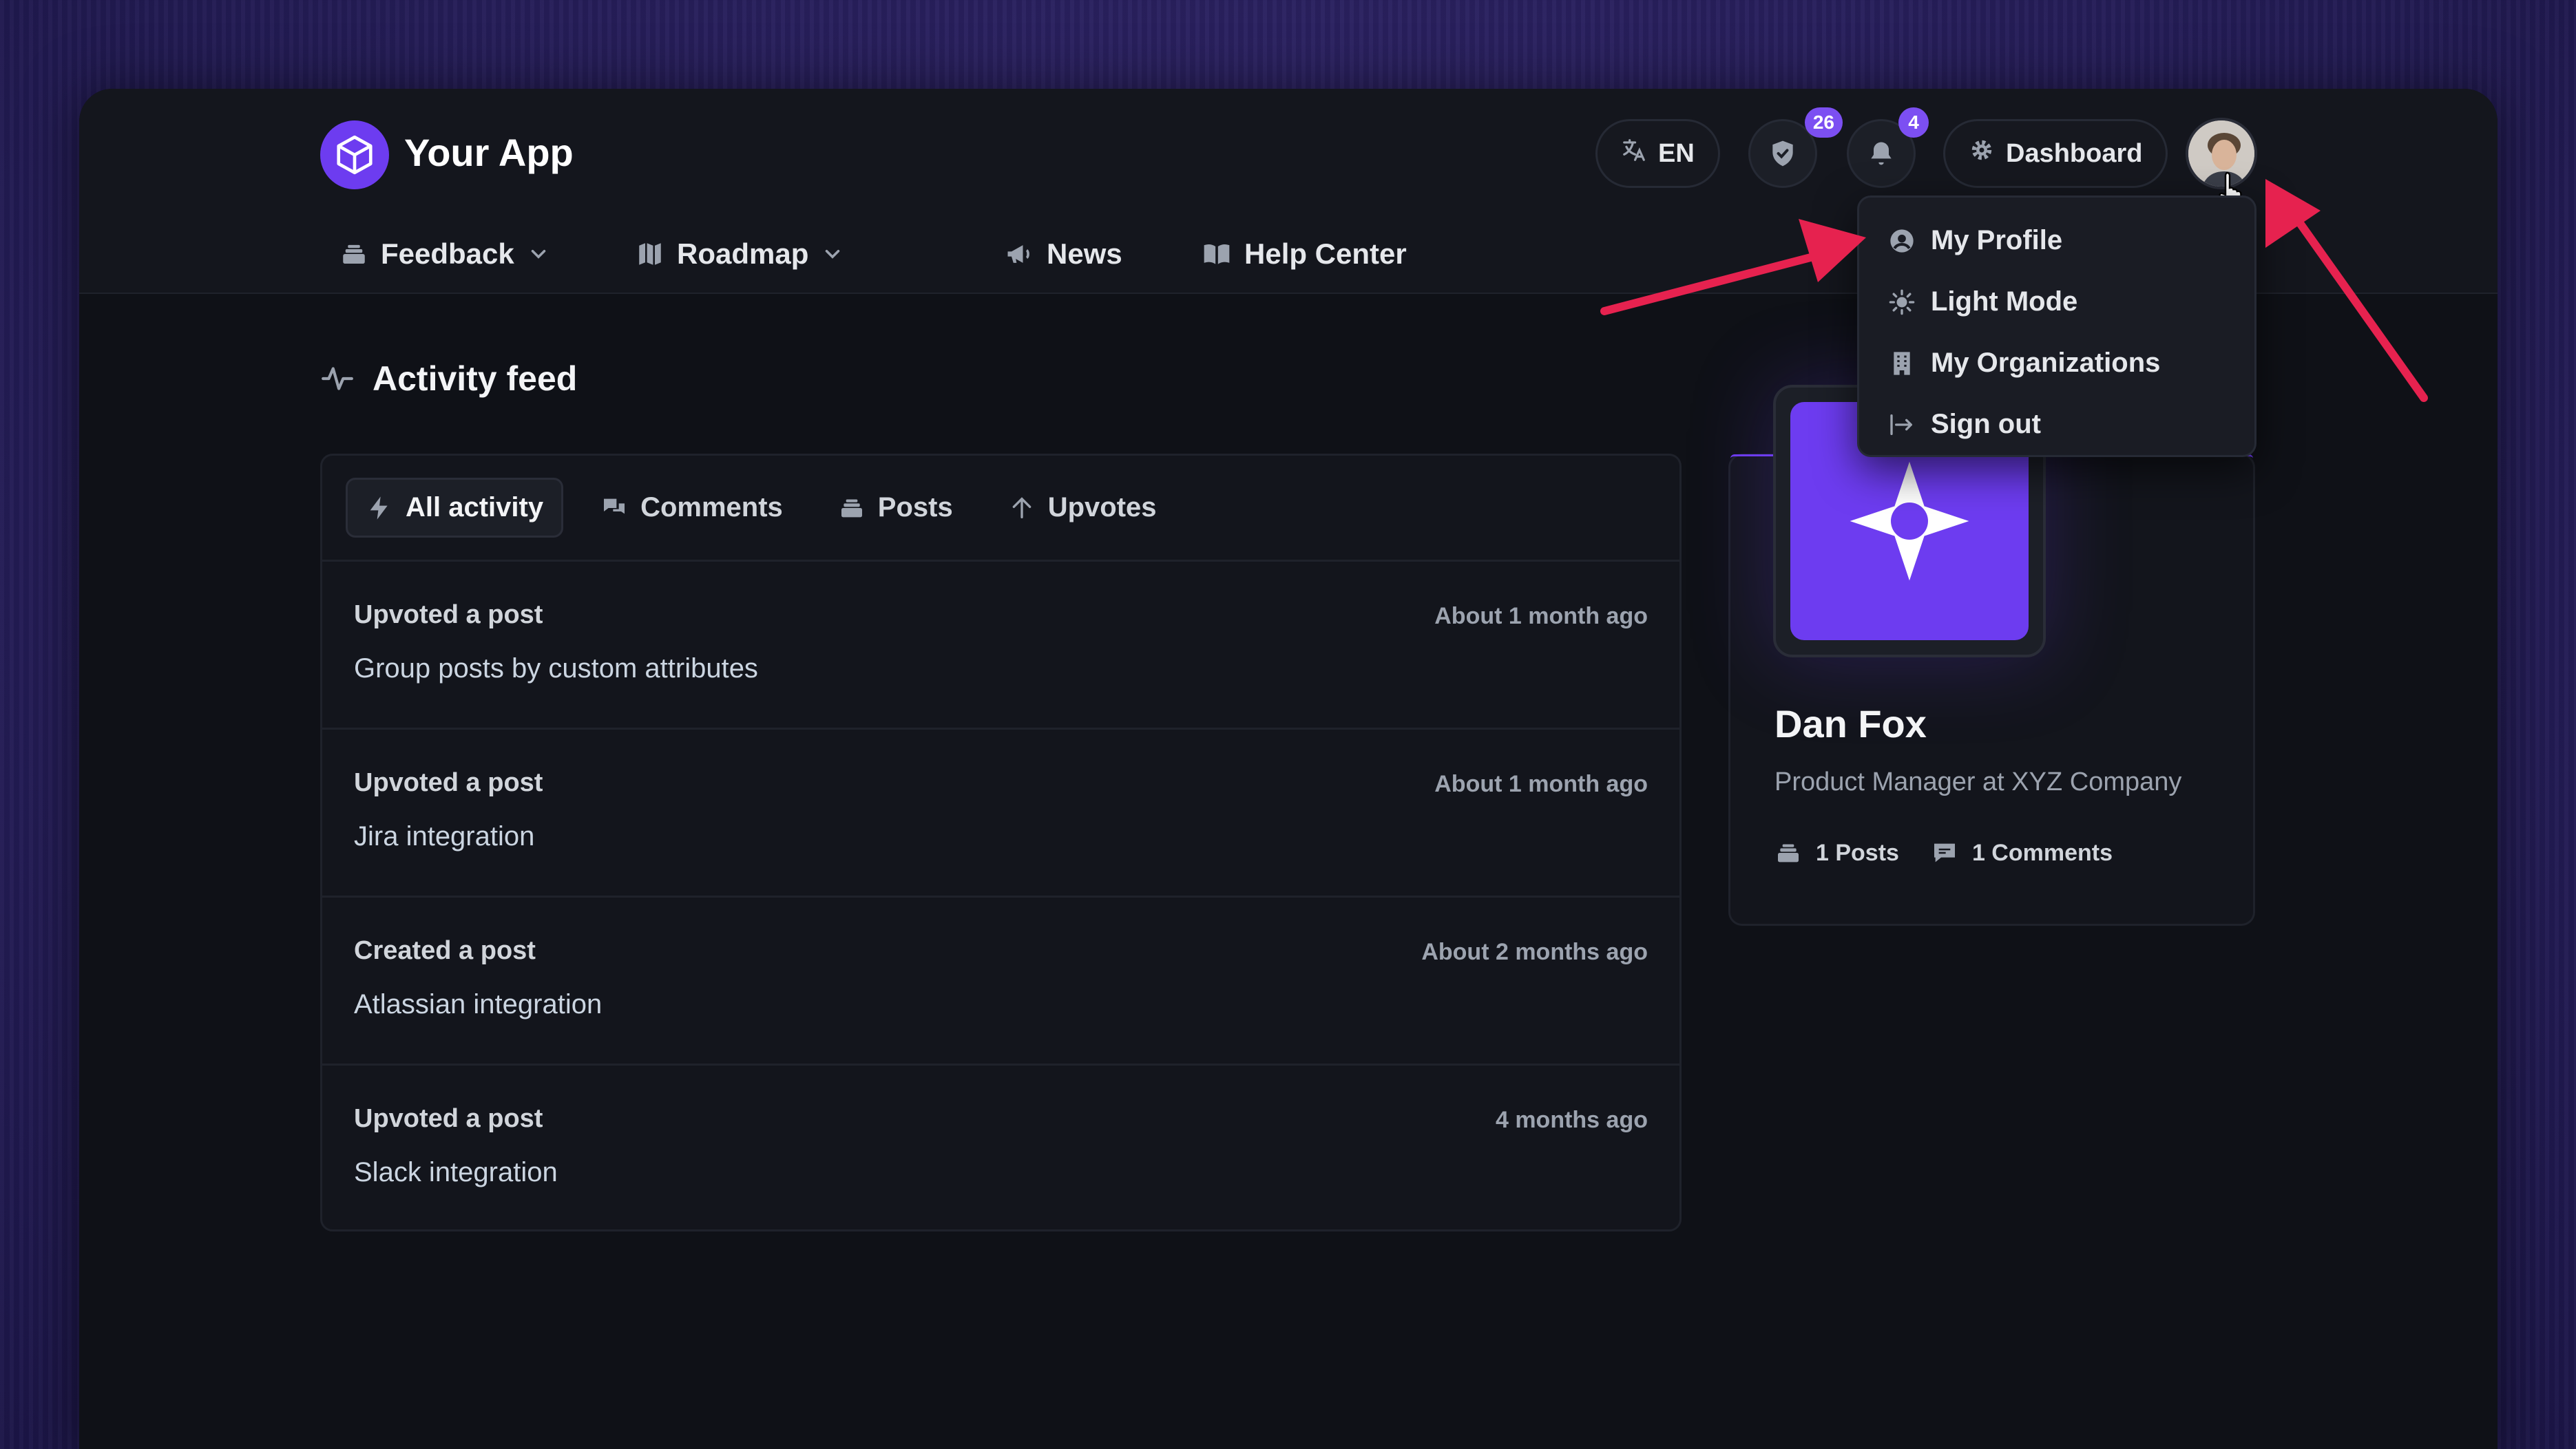 The height and width of the screenshot is (1449, 2576). What do you see at coordinates (2014, 290) in the screenshot?
I see `annotation-arrows` at bounding box center [2014, 290].